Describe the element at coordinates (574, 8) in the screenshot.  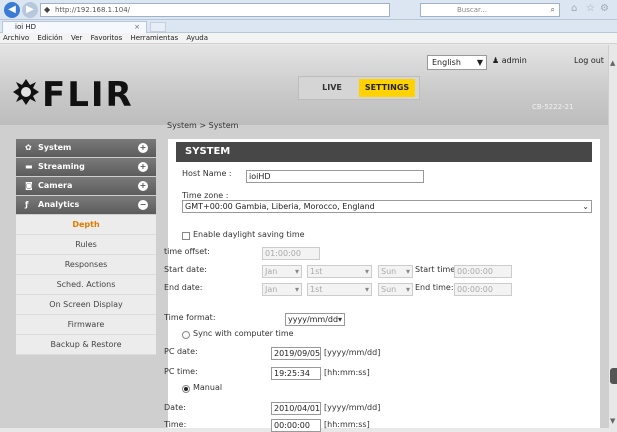
I see `home-icon: ⌂` at that location.